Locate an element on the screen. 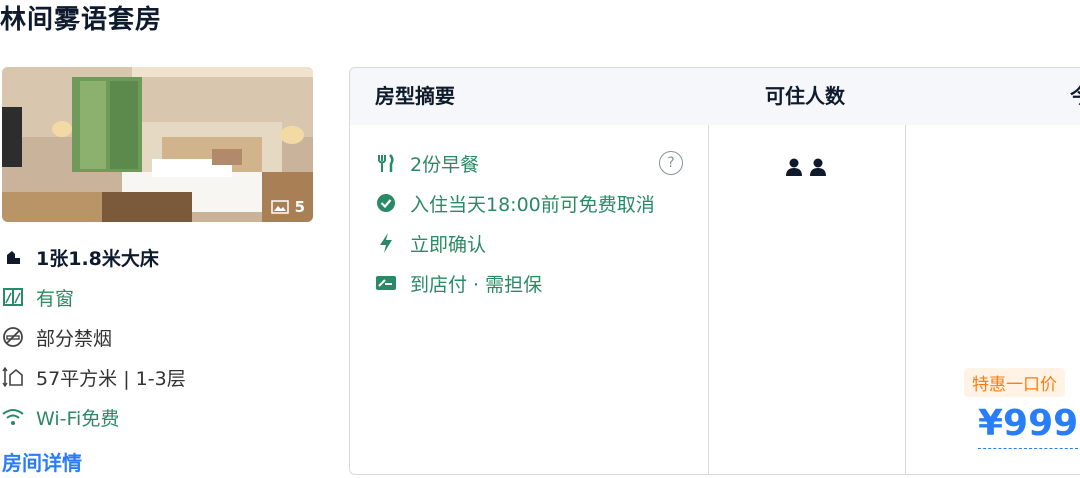 This screenshot has height=478, width=1080. bed-icon is located at coordinates (13, 257).